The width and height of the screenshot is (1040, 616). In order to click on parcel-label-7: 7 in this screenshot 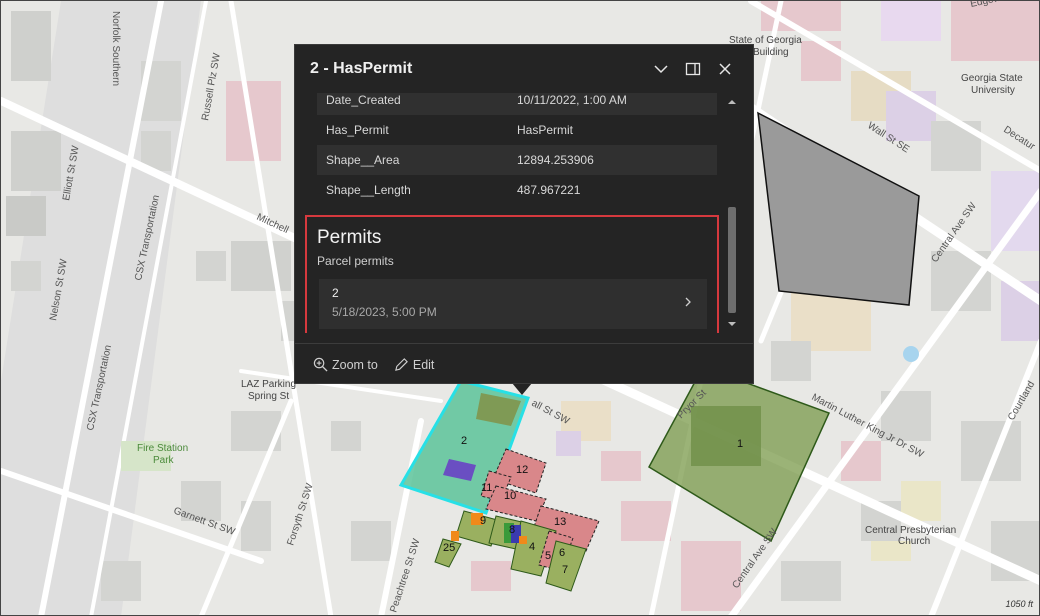, I will do `click(565, 570)`.